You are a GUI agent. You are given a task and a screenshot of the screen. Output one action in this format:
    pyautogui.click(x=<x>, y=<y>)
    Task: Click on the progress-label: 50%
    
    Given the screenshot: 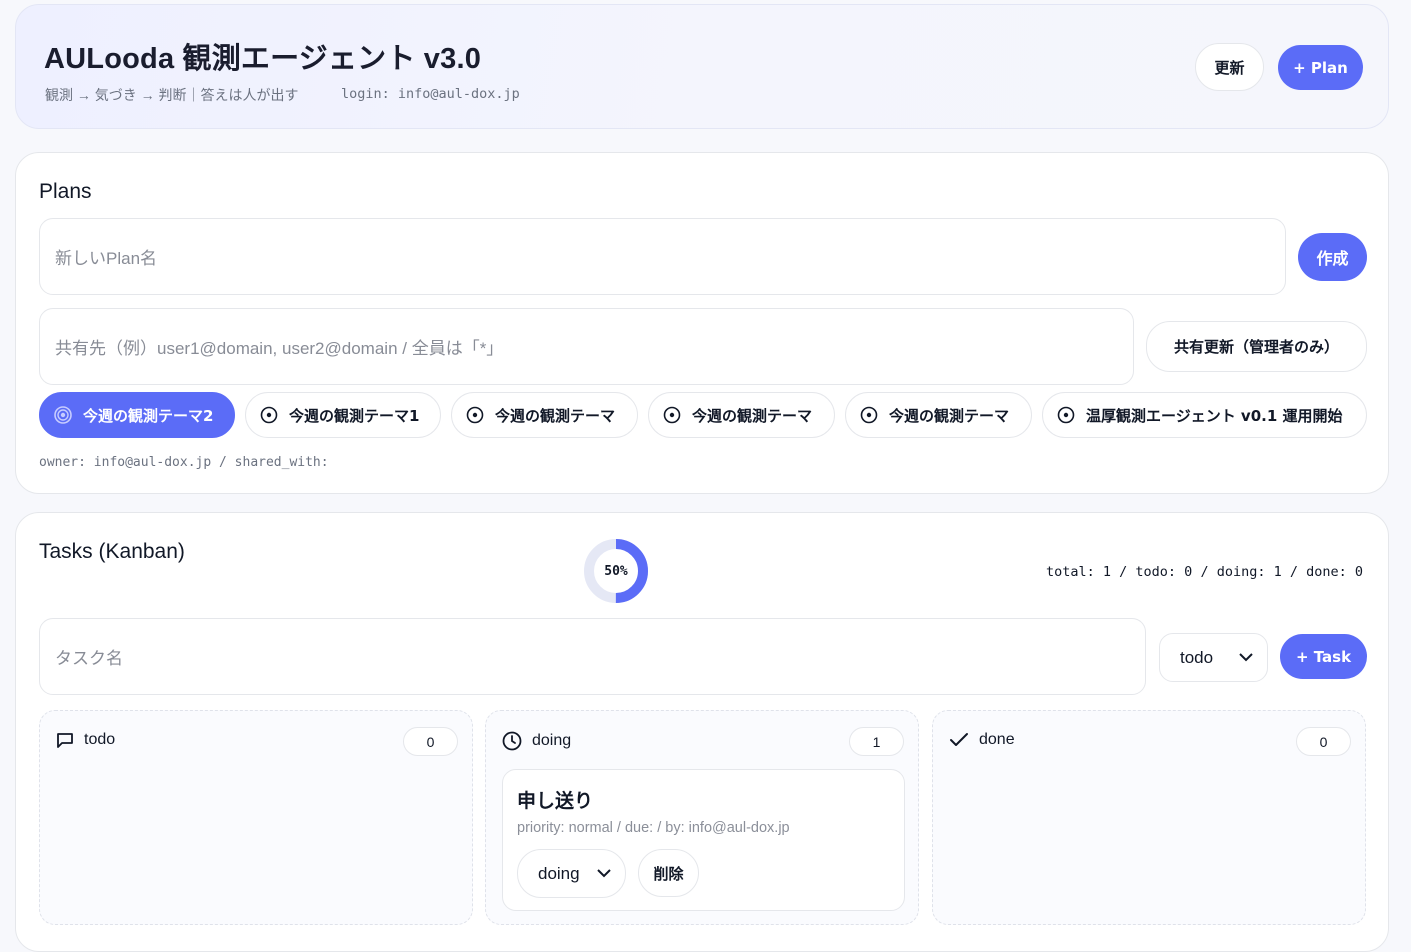 What is the action you would take?
    pyautogui.click(x=616, y=571)
    